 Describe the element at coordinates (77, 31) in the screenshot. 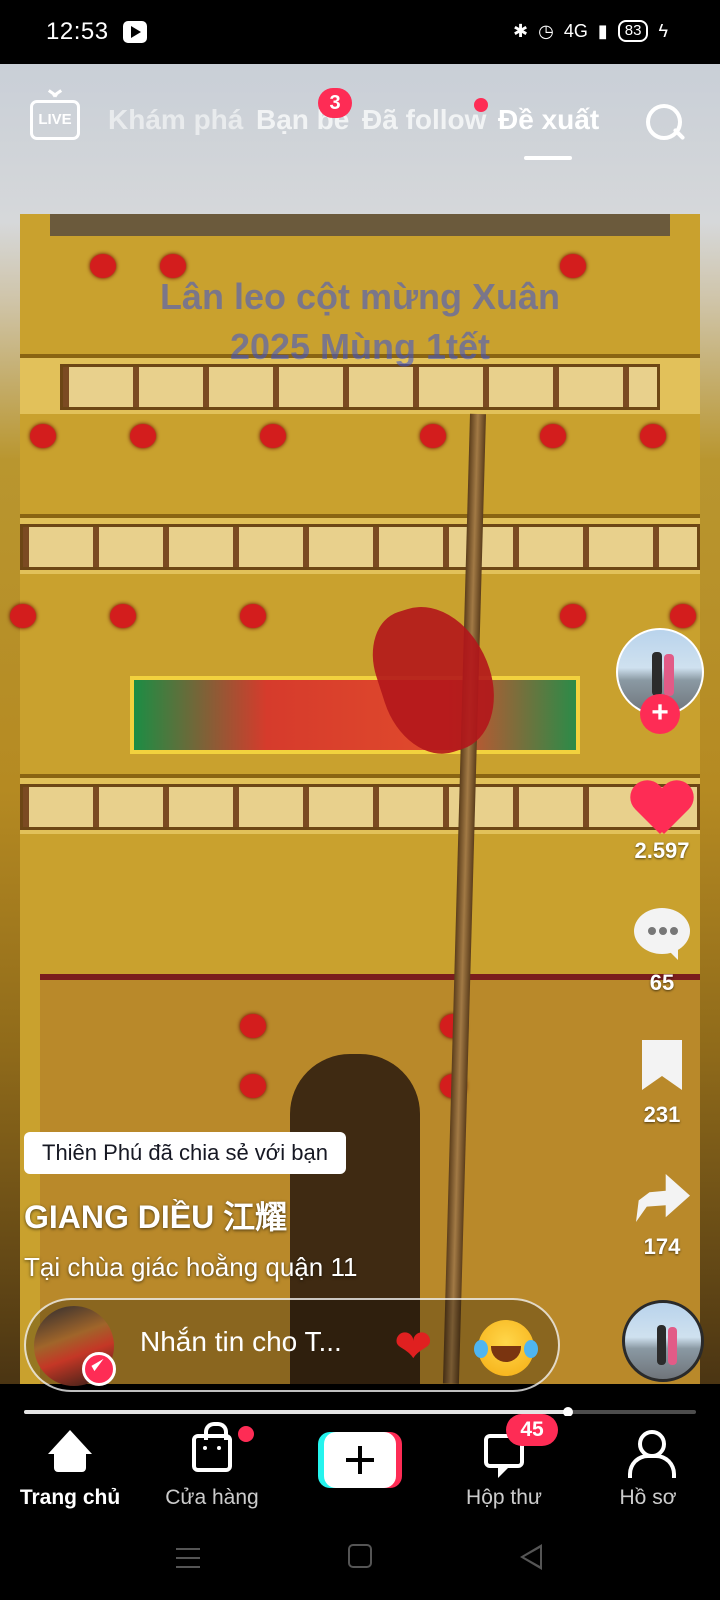

I see `status-time: 12:53` at that location.